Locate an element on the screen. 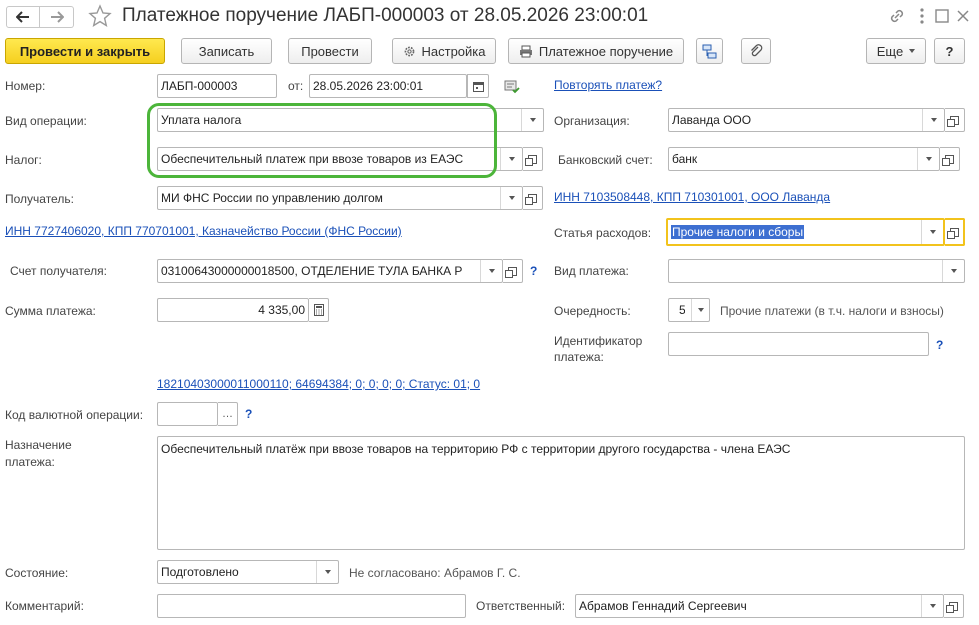 This screenshot has width=979, height=625. bank-account-open-button is located at coordinates (950, 159).